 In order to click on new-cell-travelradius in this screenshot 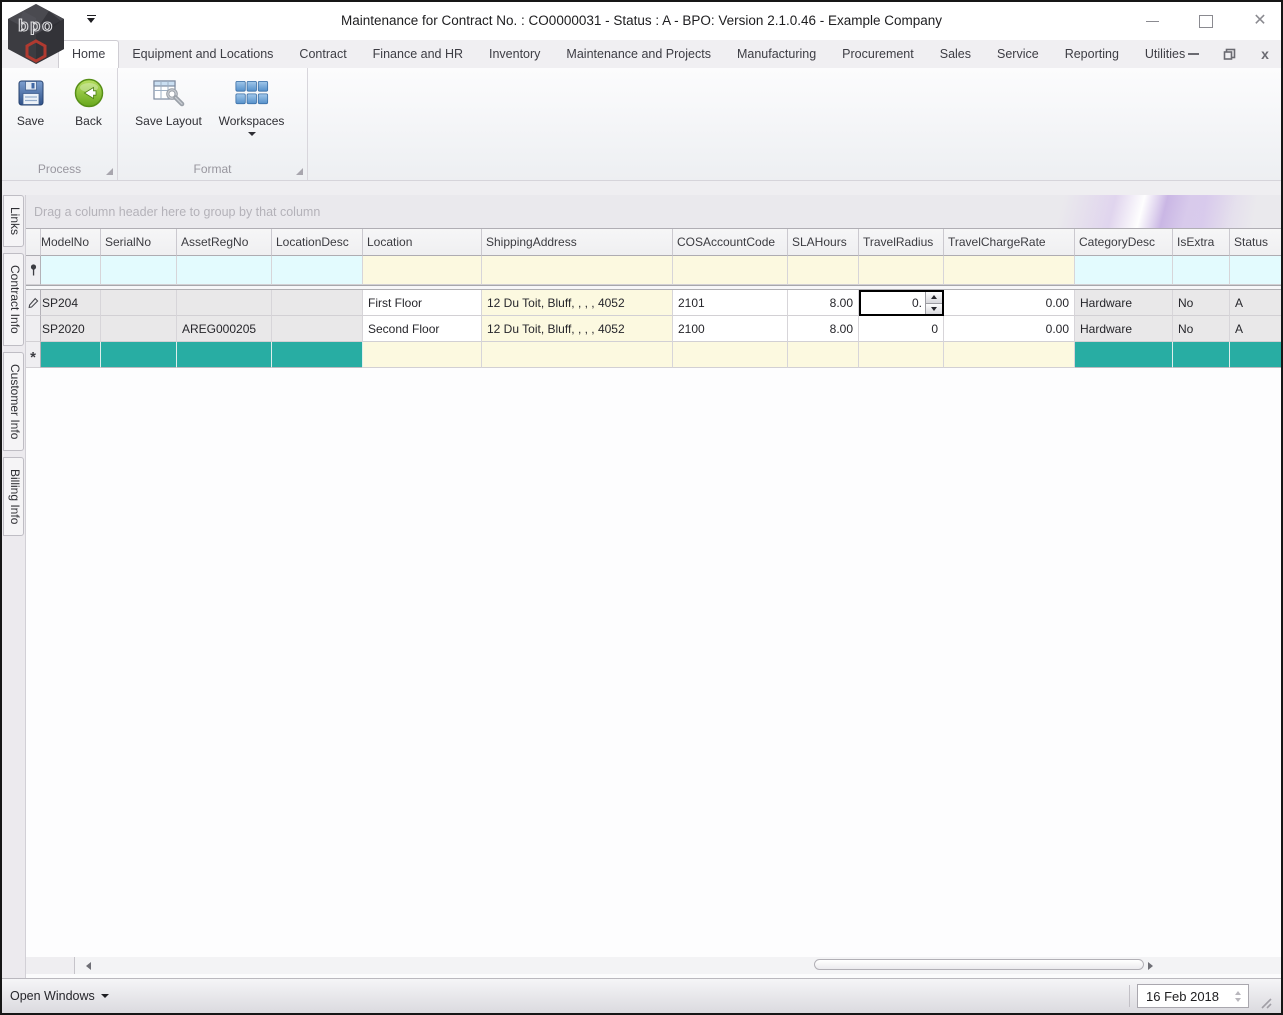, I will do `click(901, 355)`.